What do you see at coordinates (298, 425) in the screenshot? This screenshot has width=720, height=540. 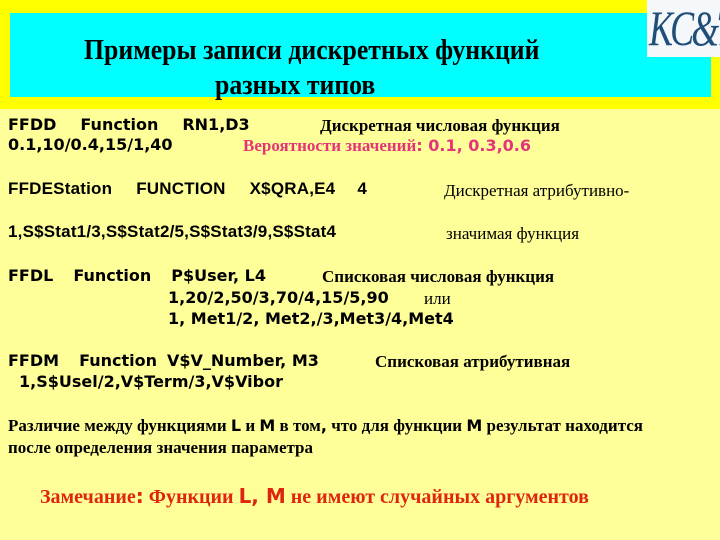 I see `note-part-3: в том` at bounding box center [298, 425].